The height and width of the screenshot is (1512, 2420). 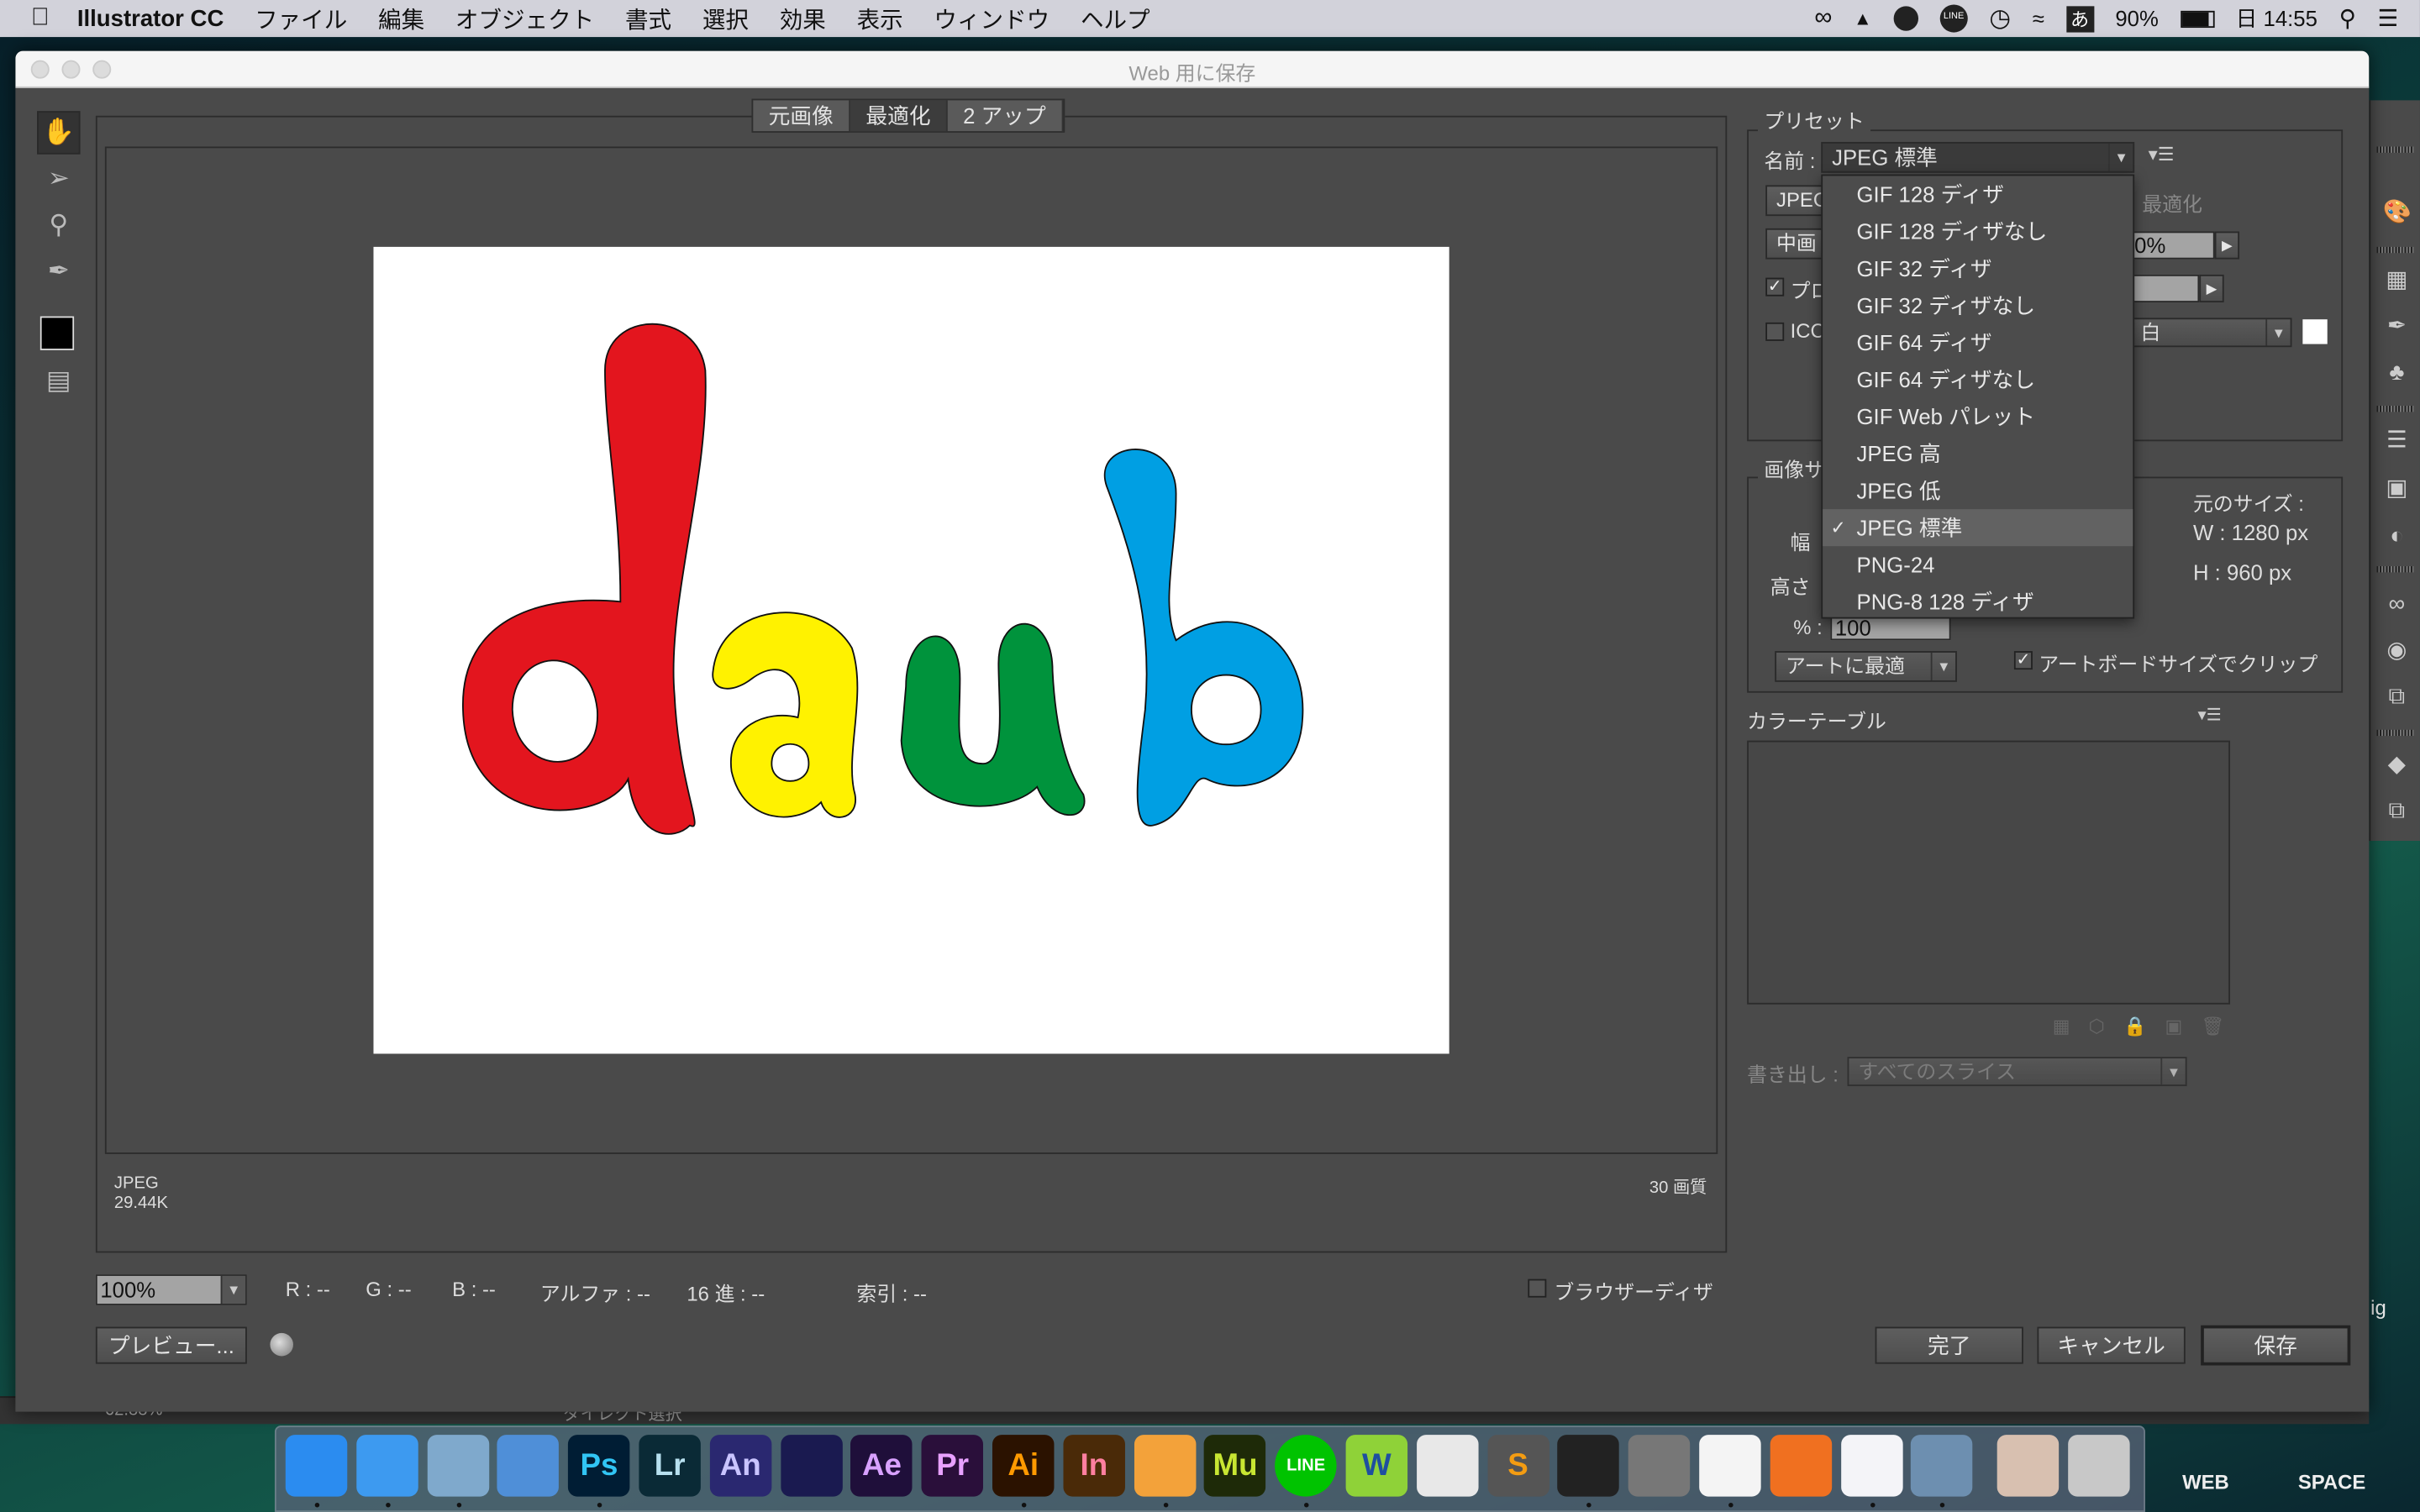 I want to click on clock-icon: ◷, so click(x=2000, y=18).